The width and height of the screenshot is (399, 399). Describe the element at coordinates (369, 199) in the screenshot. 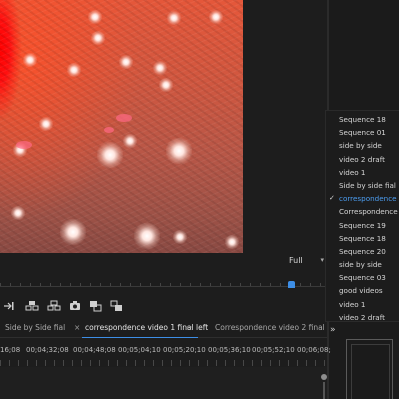

I see `menu-item-label: correspondence video 1 final left` at that location.